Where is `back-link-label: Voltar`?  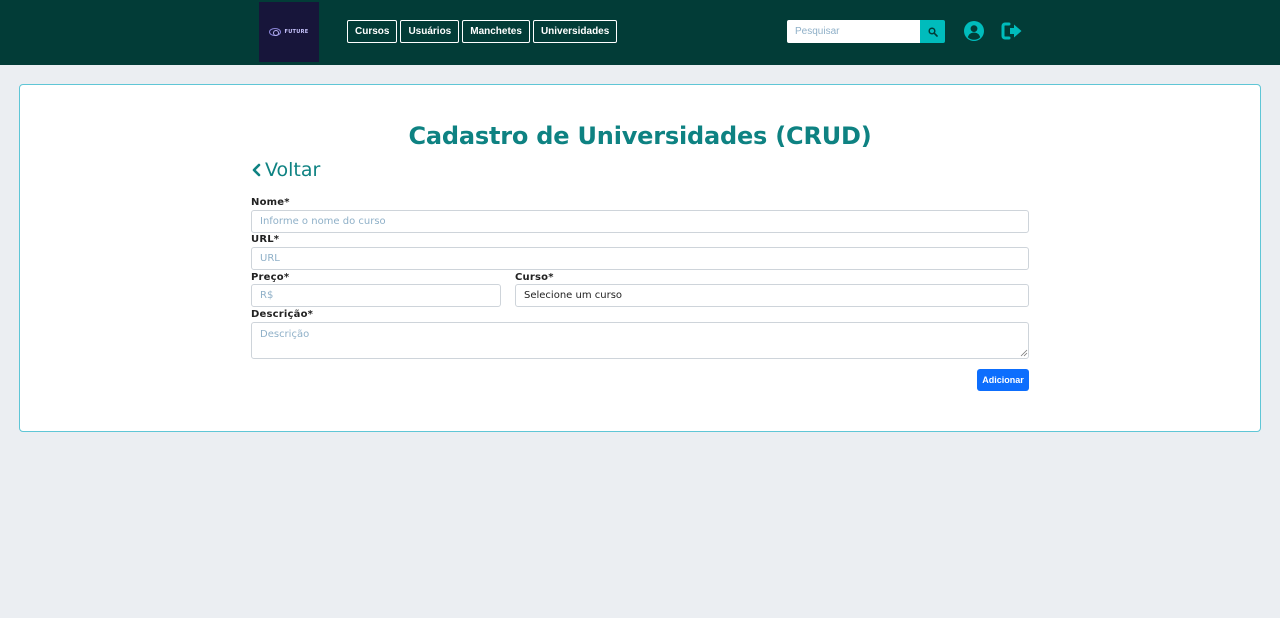
back-link-label: Voltar is located at coordinates (293, 170).